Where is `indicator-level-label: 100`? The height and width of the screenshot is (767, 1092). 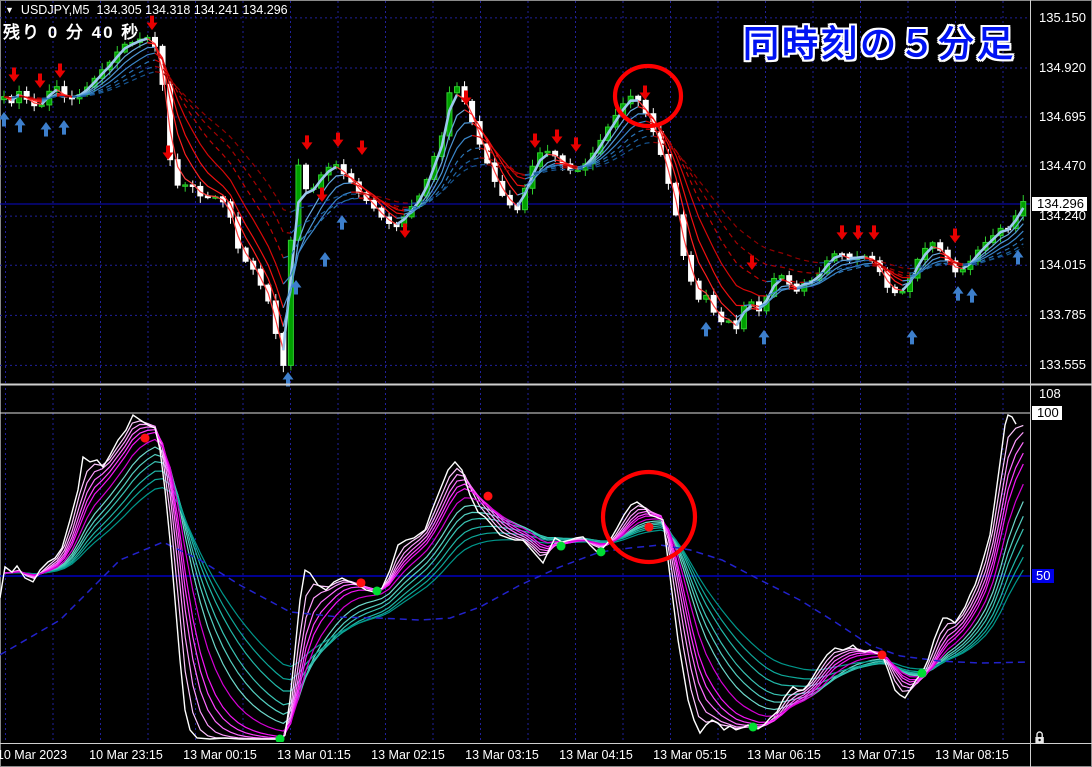
indicator-level-label: 100 is located at coordinates (1047, 413).